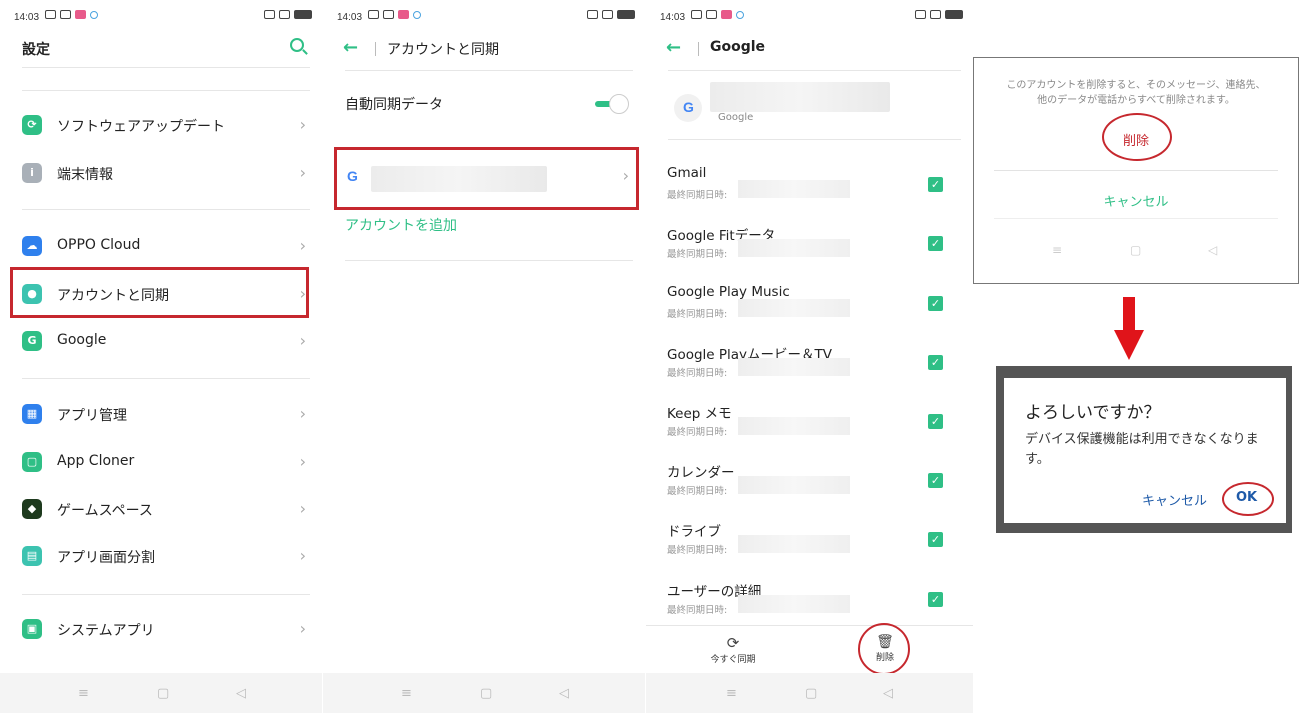 The height and width of the screenshot is (713, 1300). Describe the element at coordinates (350, 17) in the screenshot. I see `status-time: 14:03` at that location.